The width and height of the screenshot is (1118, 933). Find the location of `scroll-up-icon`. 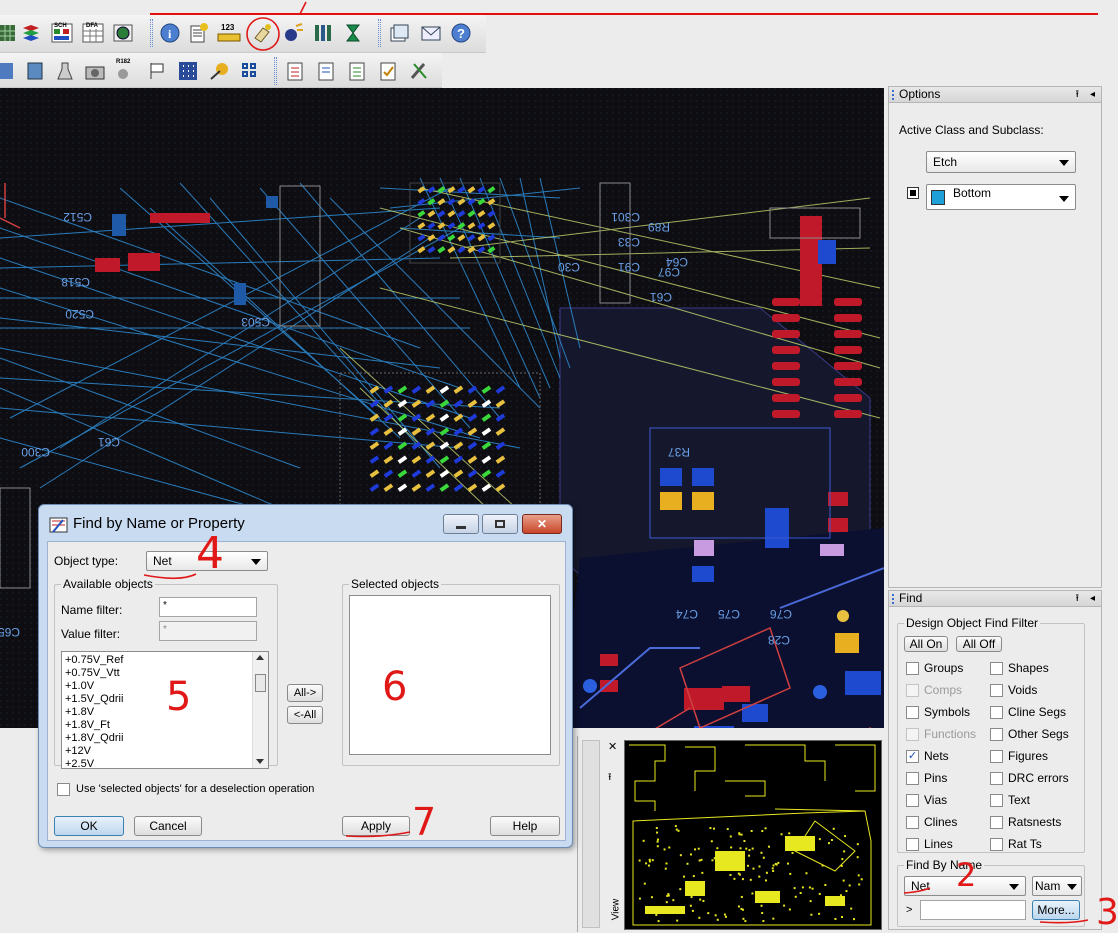

scroll-up-icon is located at coordinates (260, 657).